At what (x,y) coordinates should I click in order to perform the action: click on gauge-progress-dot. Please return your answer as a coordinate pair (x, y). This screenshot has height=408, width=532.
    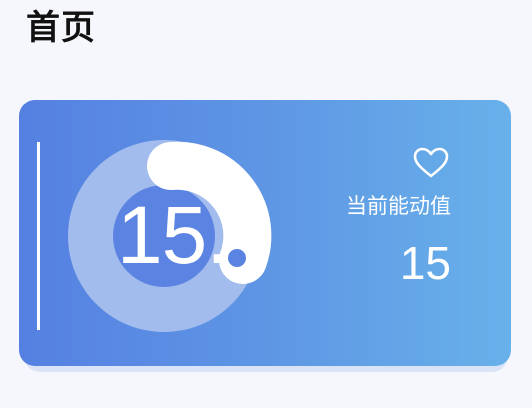
    Looking at the image, I should click on (237, 258).